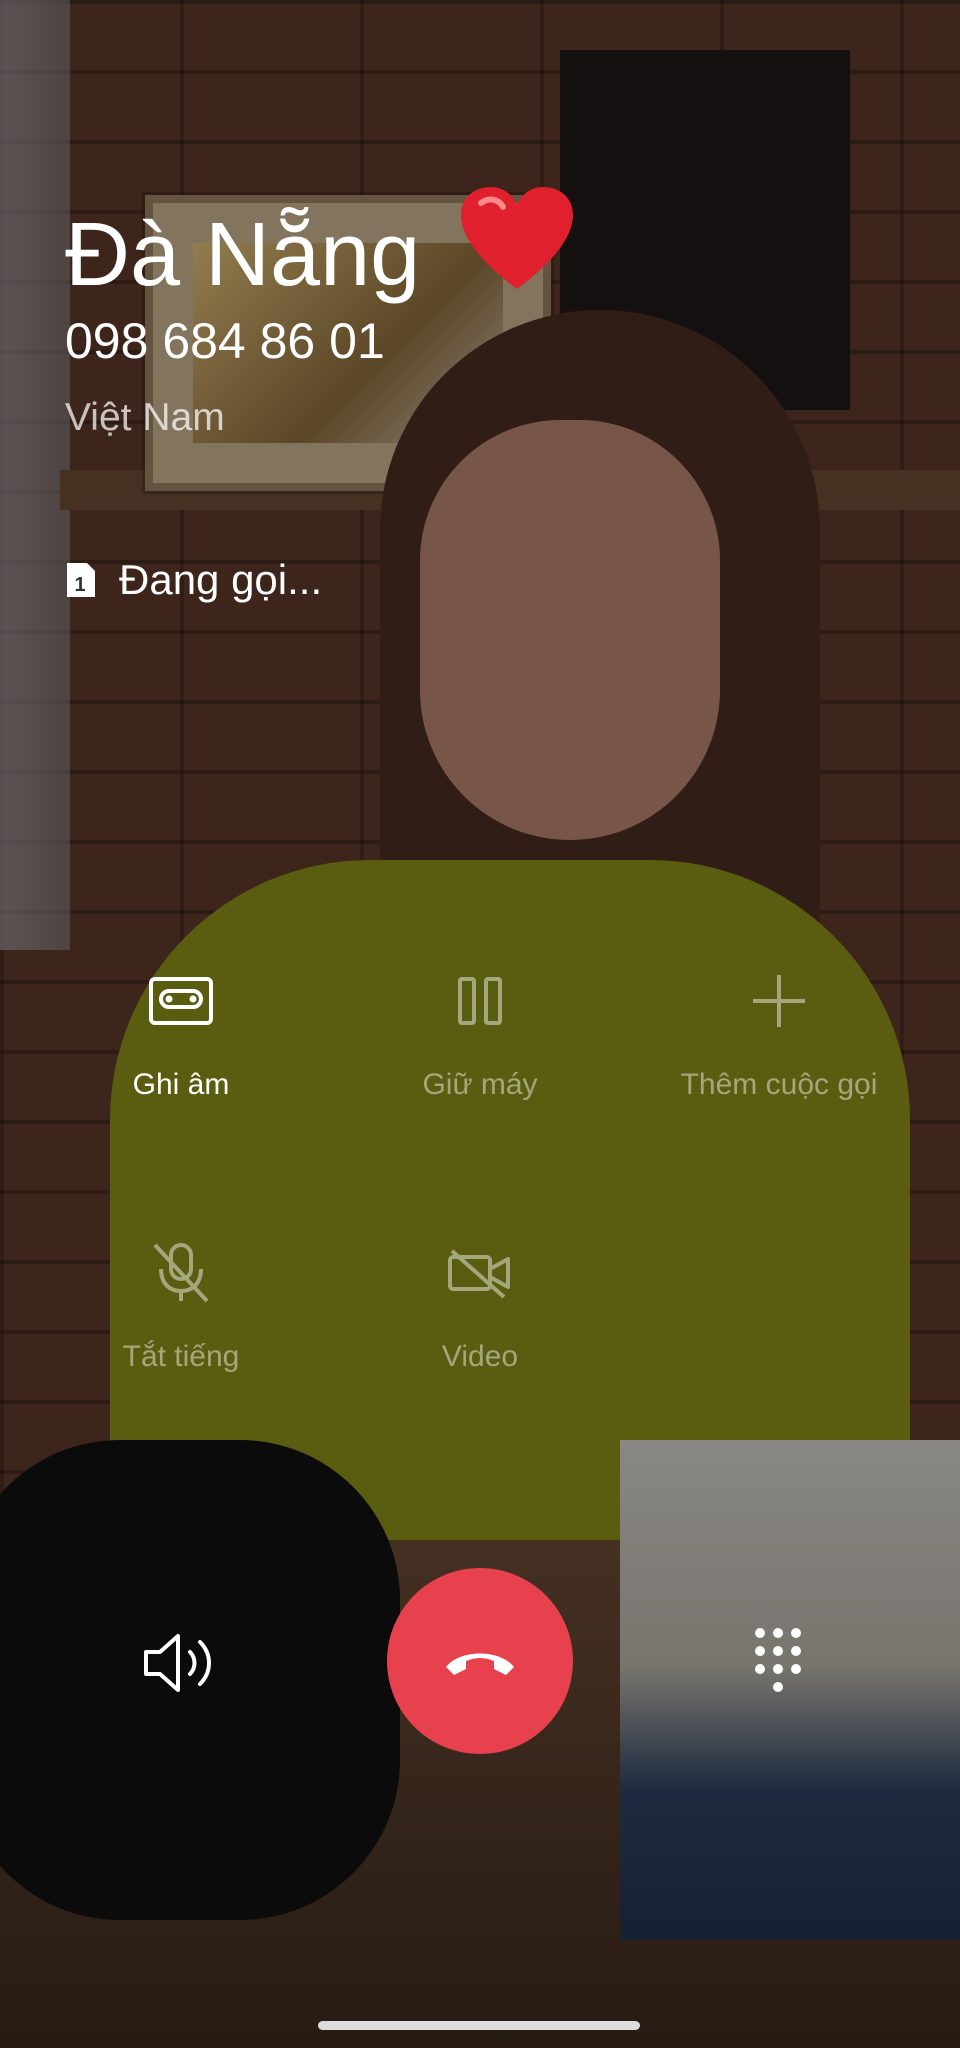 The image size is (960, 2048). I want to click on cassette-icon, so click(181, 1001).